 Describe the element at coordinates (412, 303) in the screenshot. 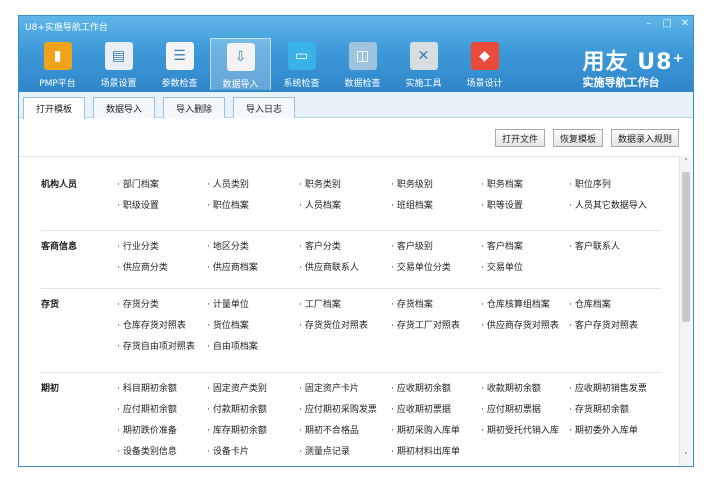

I see `template-link: 存货档案` at that location.